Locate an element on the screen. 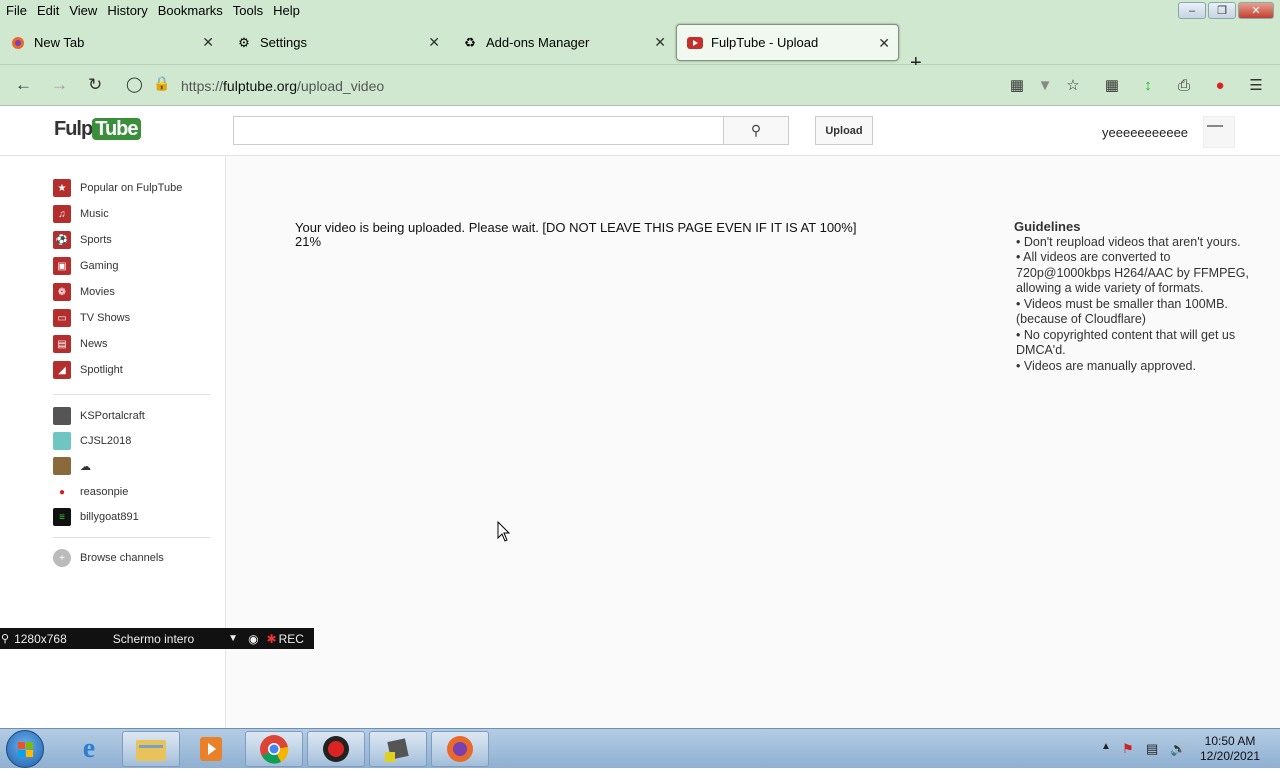 The image size is (1280, 772). guideline-item: Videos are manually approved. is located at coordinates (1139, 367).